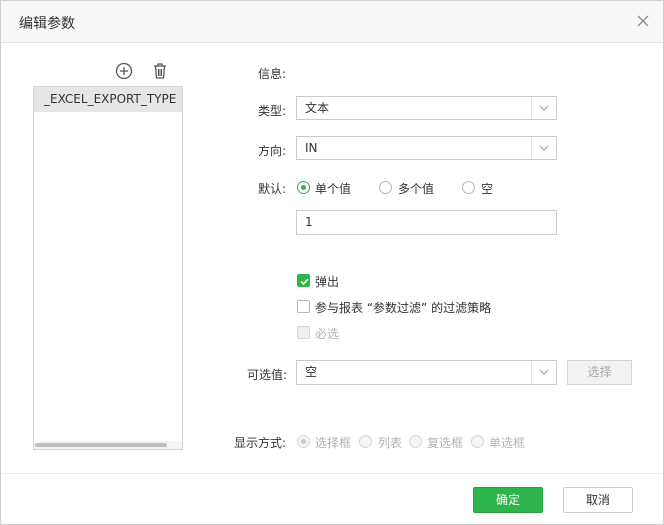 This screenshot has height=525, width=664. I want to click on optional-values-value: 空, so click(311, 372).